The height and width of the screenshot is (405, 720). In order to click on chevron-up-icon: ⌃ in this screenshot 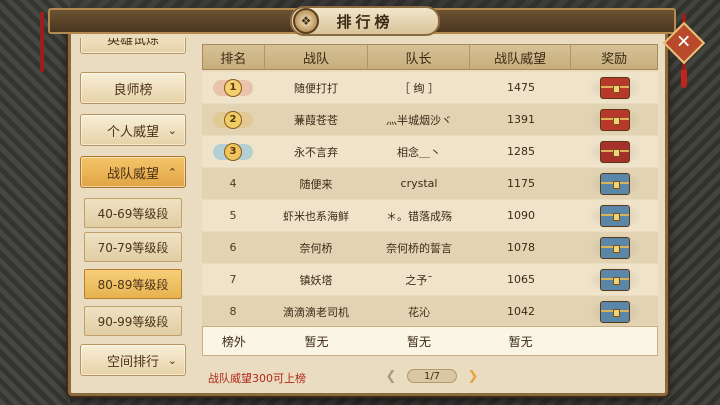, I will do `click(172, 172)`.